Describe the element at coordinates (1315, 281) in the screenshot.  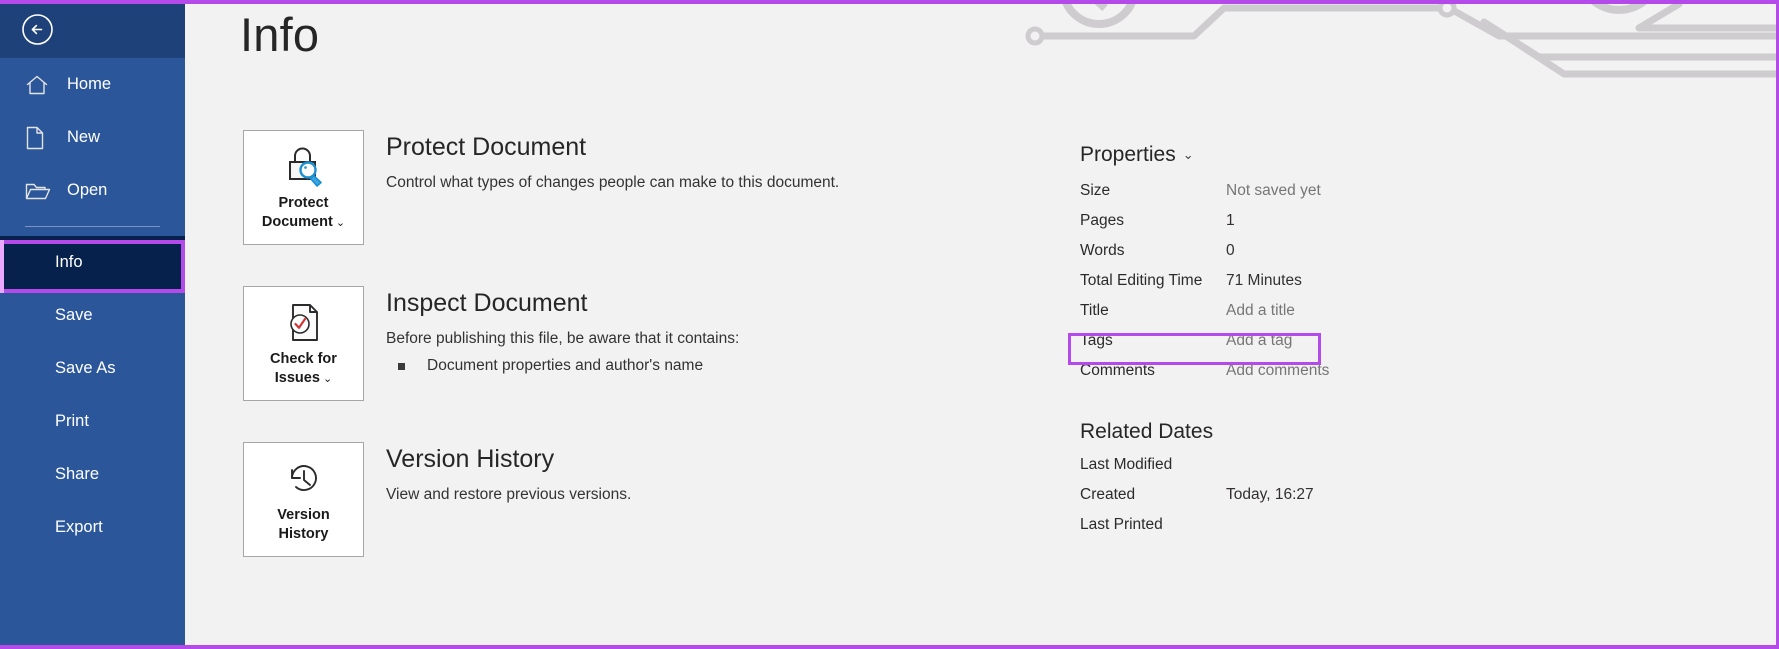
I see `property-row-total-editing-time: Total Editing Time 71 Minutes` at that location.